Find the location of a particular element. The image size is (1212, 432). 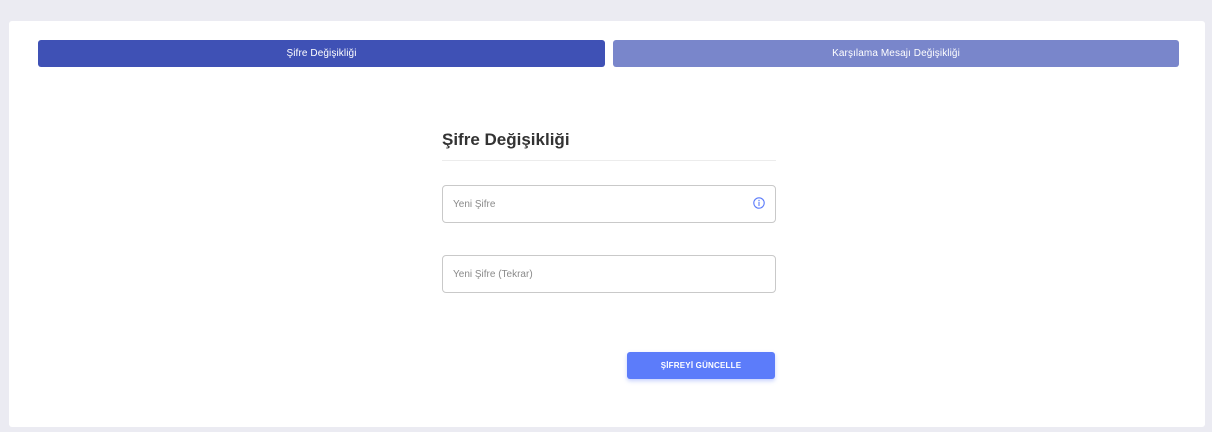

tab-password-change: Şifre Değişikliği is located at coordinates (321, 53).